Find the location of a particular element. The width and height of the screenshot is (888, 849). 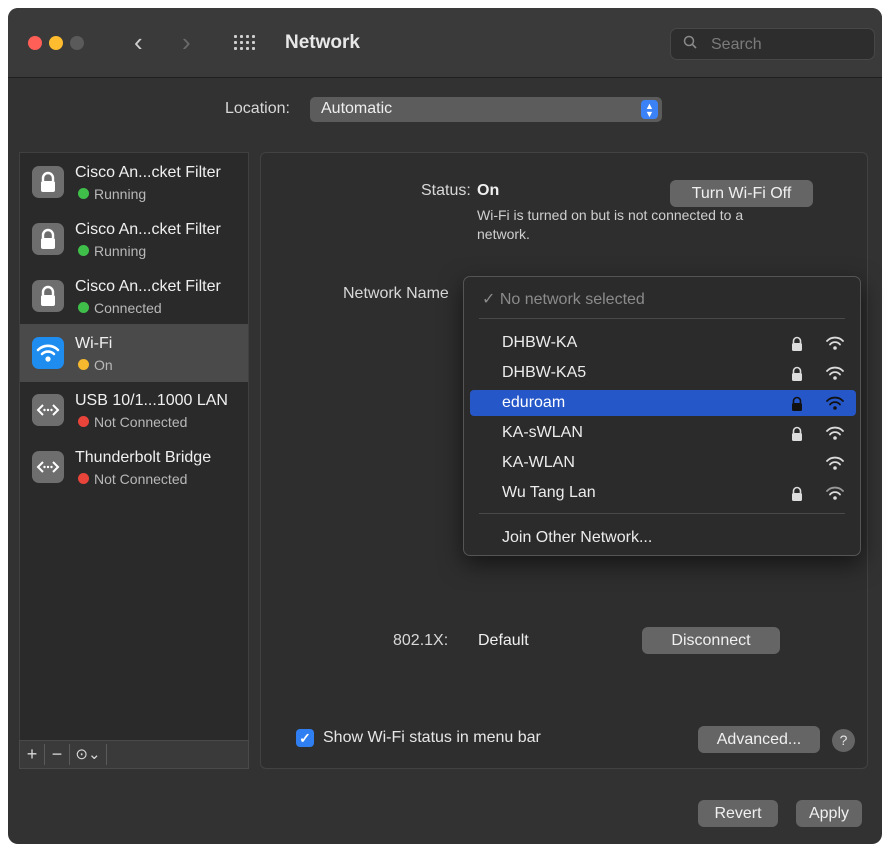

show-status-label: Show Wi-Fi status in menu bar is located at coordinates (432, 737).